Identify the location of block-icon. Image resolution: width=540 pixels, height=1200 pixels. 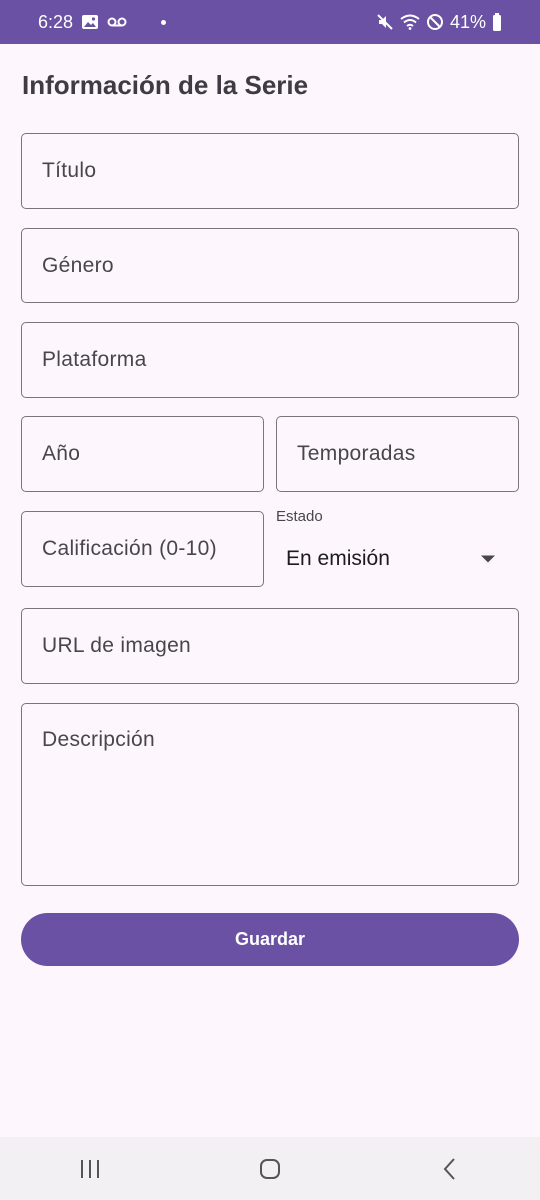
(435, 22).